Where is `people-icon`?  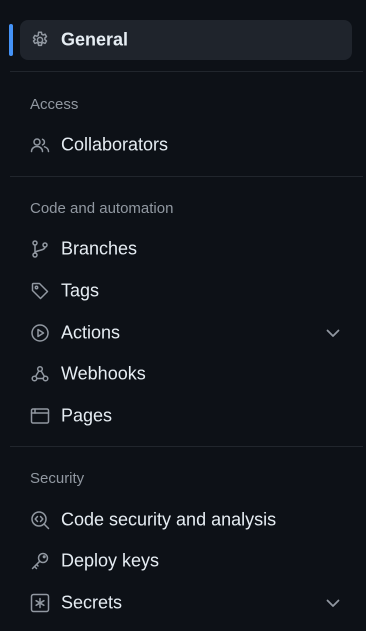
people-icon is located at coordinates (40, 145).